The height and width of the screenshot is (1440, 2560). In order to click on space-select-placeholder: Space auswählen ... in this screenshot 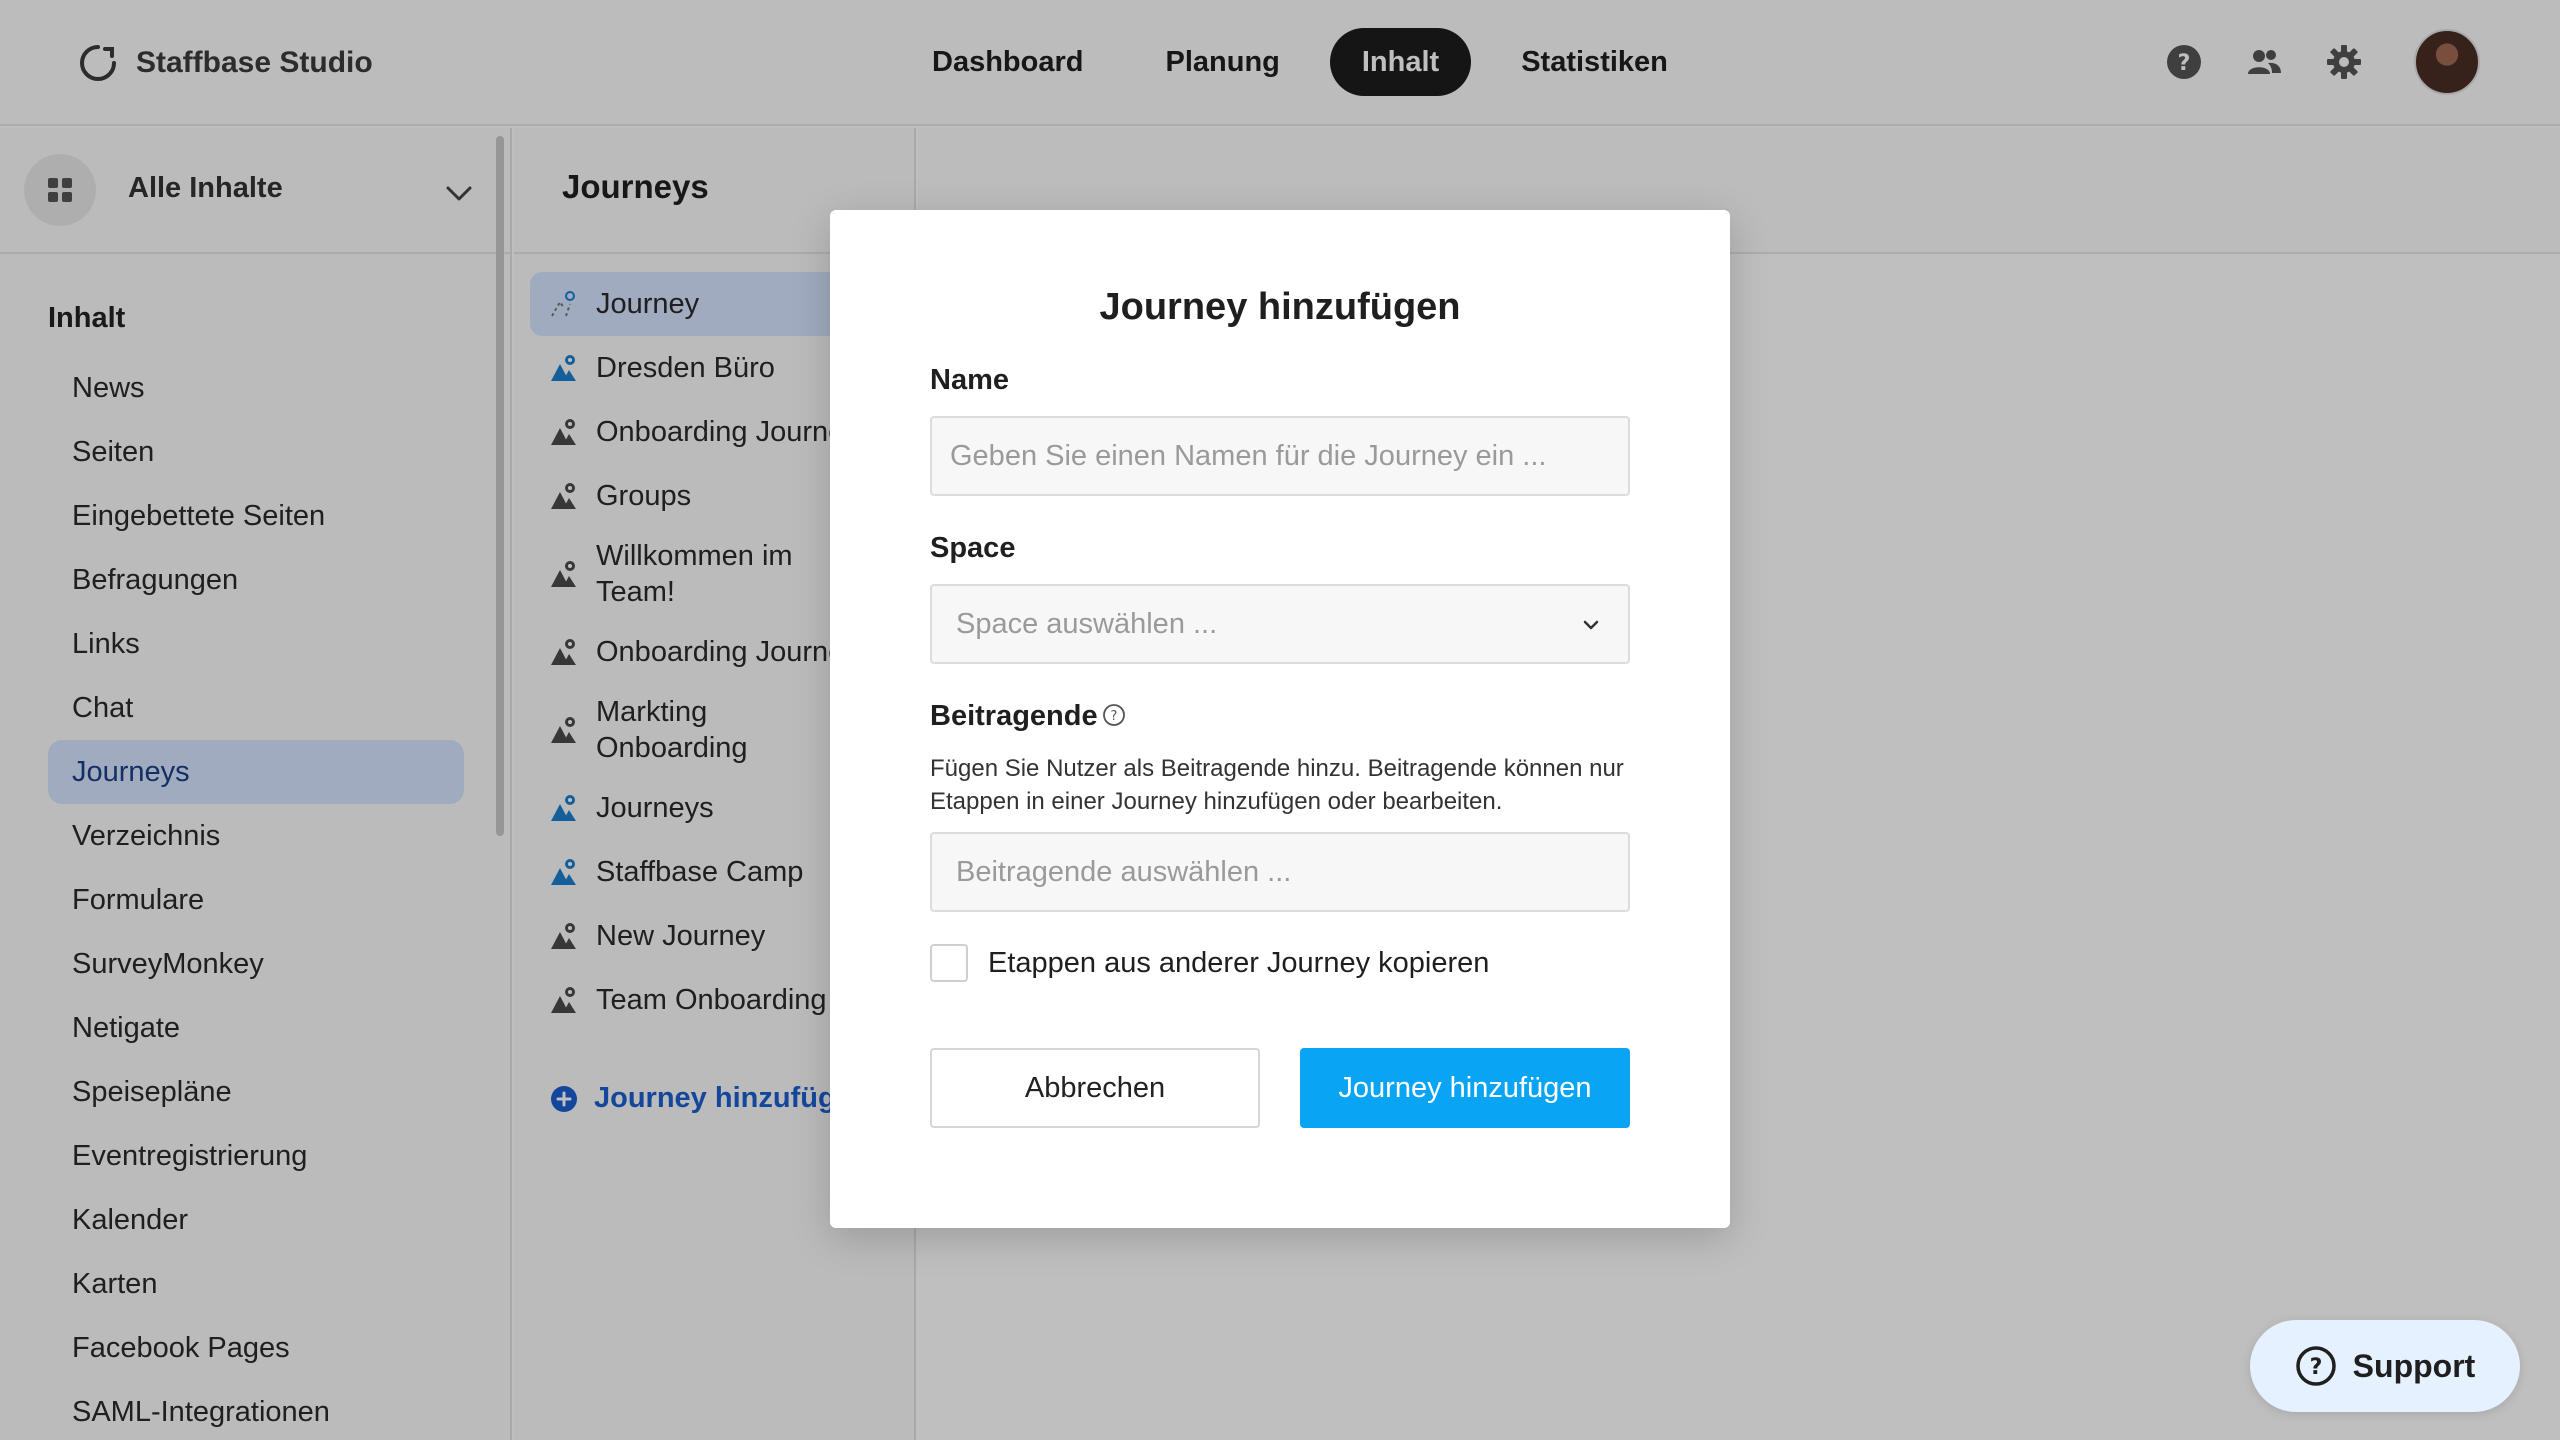, I will do `click(1087, 623)`.